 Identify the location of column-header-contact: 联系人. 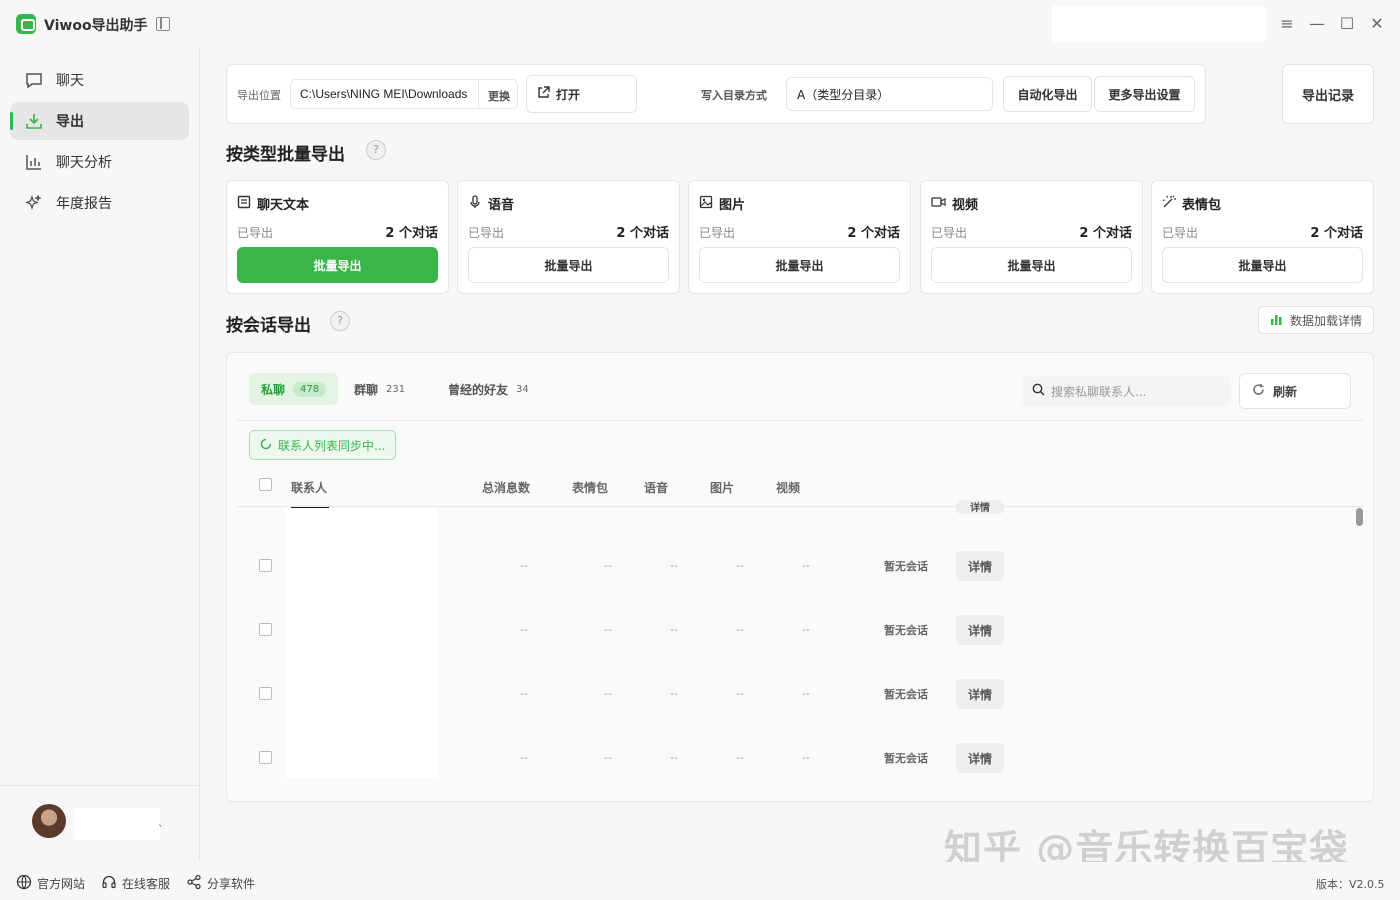
(309, 487).